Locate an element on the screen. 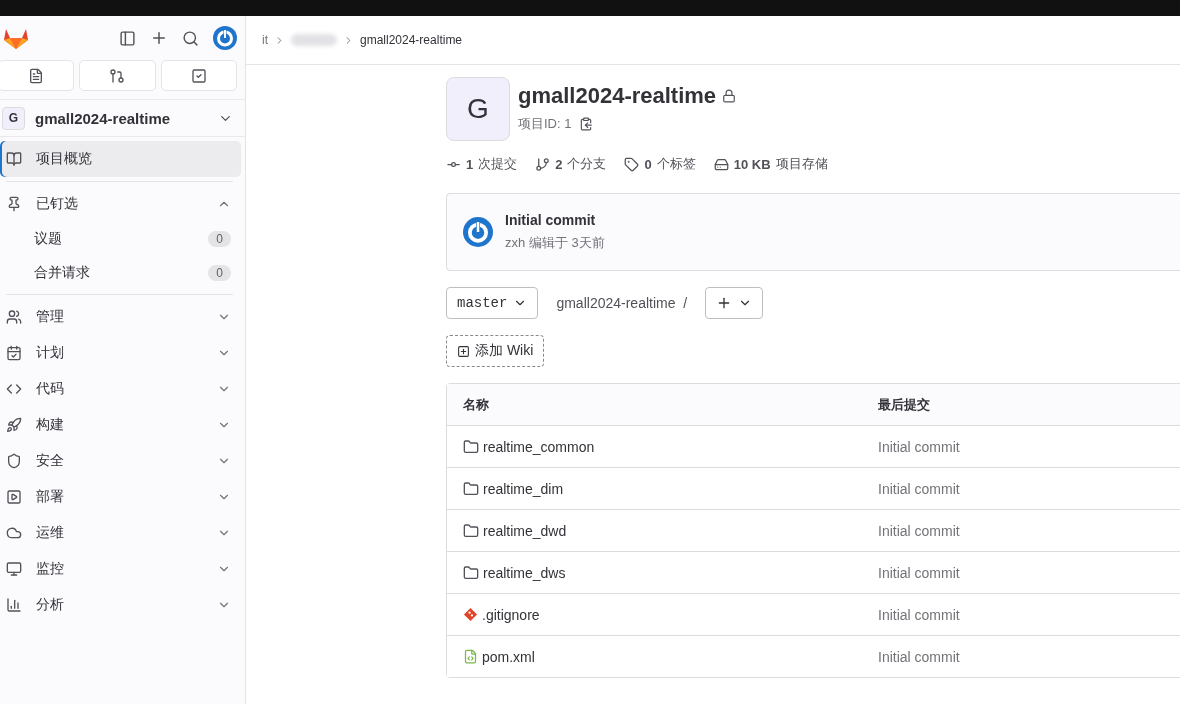 Image resolution: width=1180 pixels, height=704 pixels. merge-request-icon is located at coordinates (117, 75).